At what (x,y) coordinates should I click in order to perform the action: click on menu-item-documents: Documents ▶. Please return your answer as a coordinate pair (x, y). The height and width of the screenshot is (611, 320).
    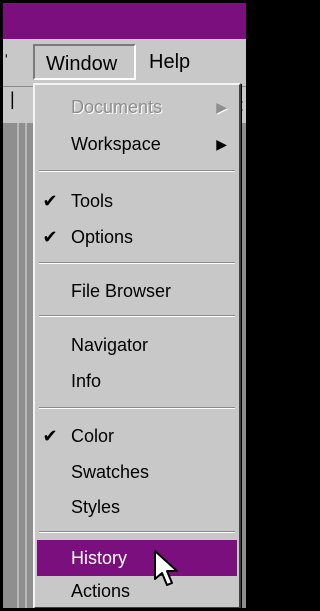
    Looking at the image, I should click on (137, 107).